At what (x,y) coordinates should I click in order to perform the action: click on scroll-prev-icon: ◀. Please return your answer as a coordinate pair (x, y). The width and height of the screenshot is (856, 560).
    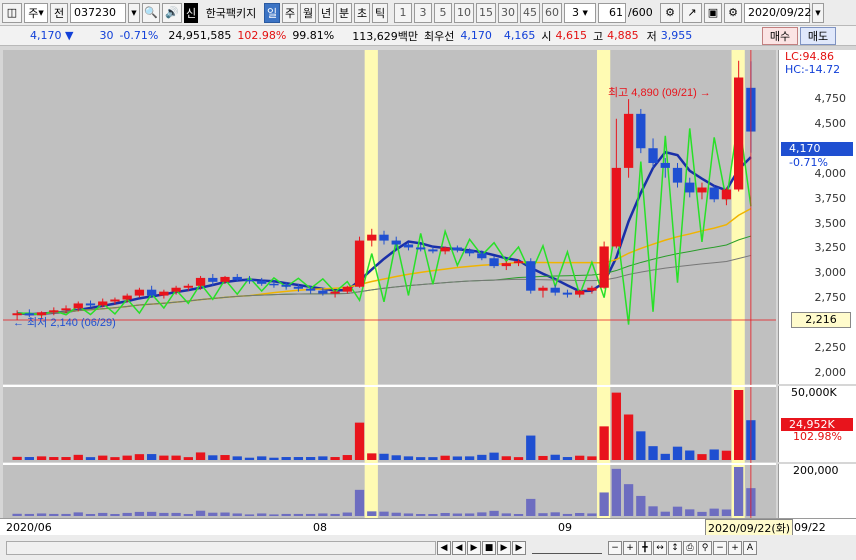
    Looking at the image, I should click on (459, 547).